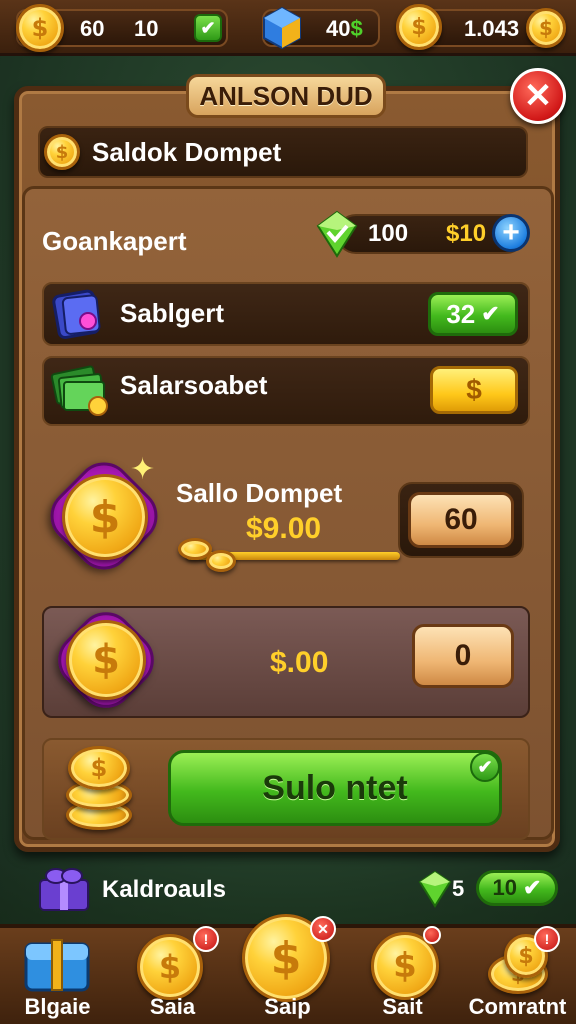 The height and width of the screenshot is (1024, 576). Describe the element at coordinates (172, 1006) in the screenshot. I see `nav-label: Saia` at that location.